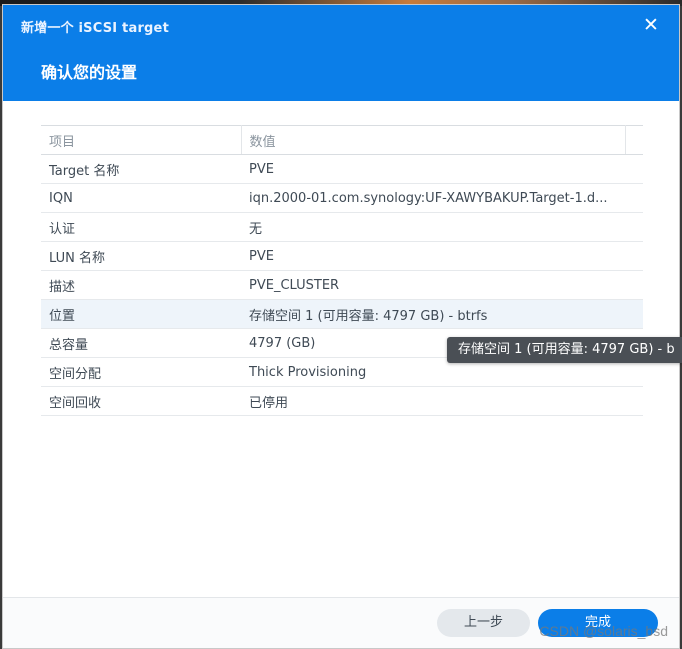 The width and height of the screenshot is (682, 649). What do you see at coordinates (433, 140) in the screenshot?
I see `column-header-value: 数值` at bounding box center [433, 140].